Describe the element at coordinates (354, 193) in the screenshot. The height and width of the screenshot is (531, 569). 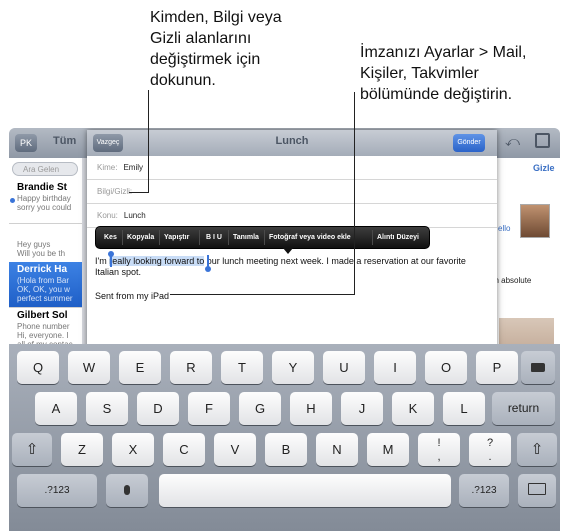
I see `callout-line-signature-vertical` at that location.